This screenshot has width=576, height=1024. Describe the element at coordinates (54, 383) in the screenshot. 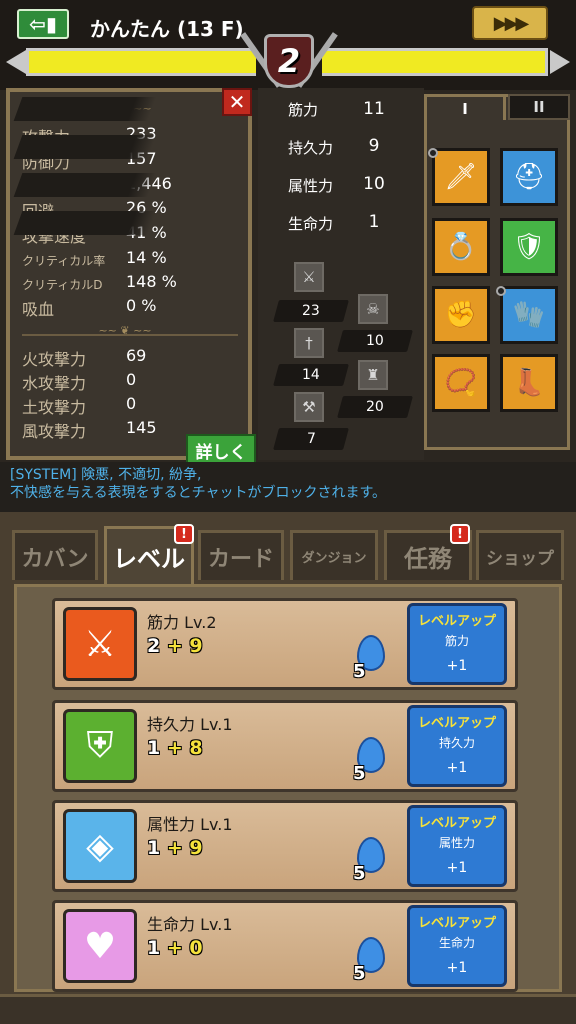

I see `stat-label: 水攻撃力` at that location.